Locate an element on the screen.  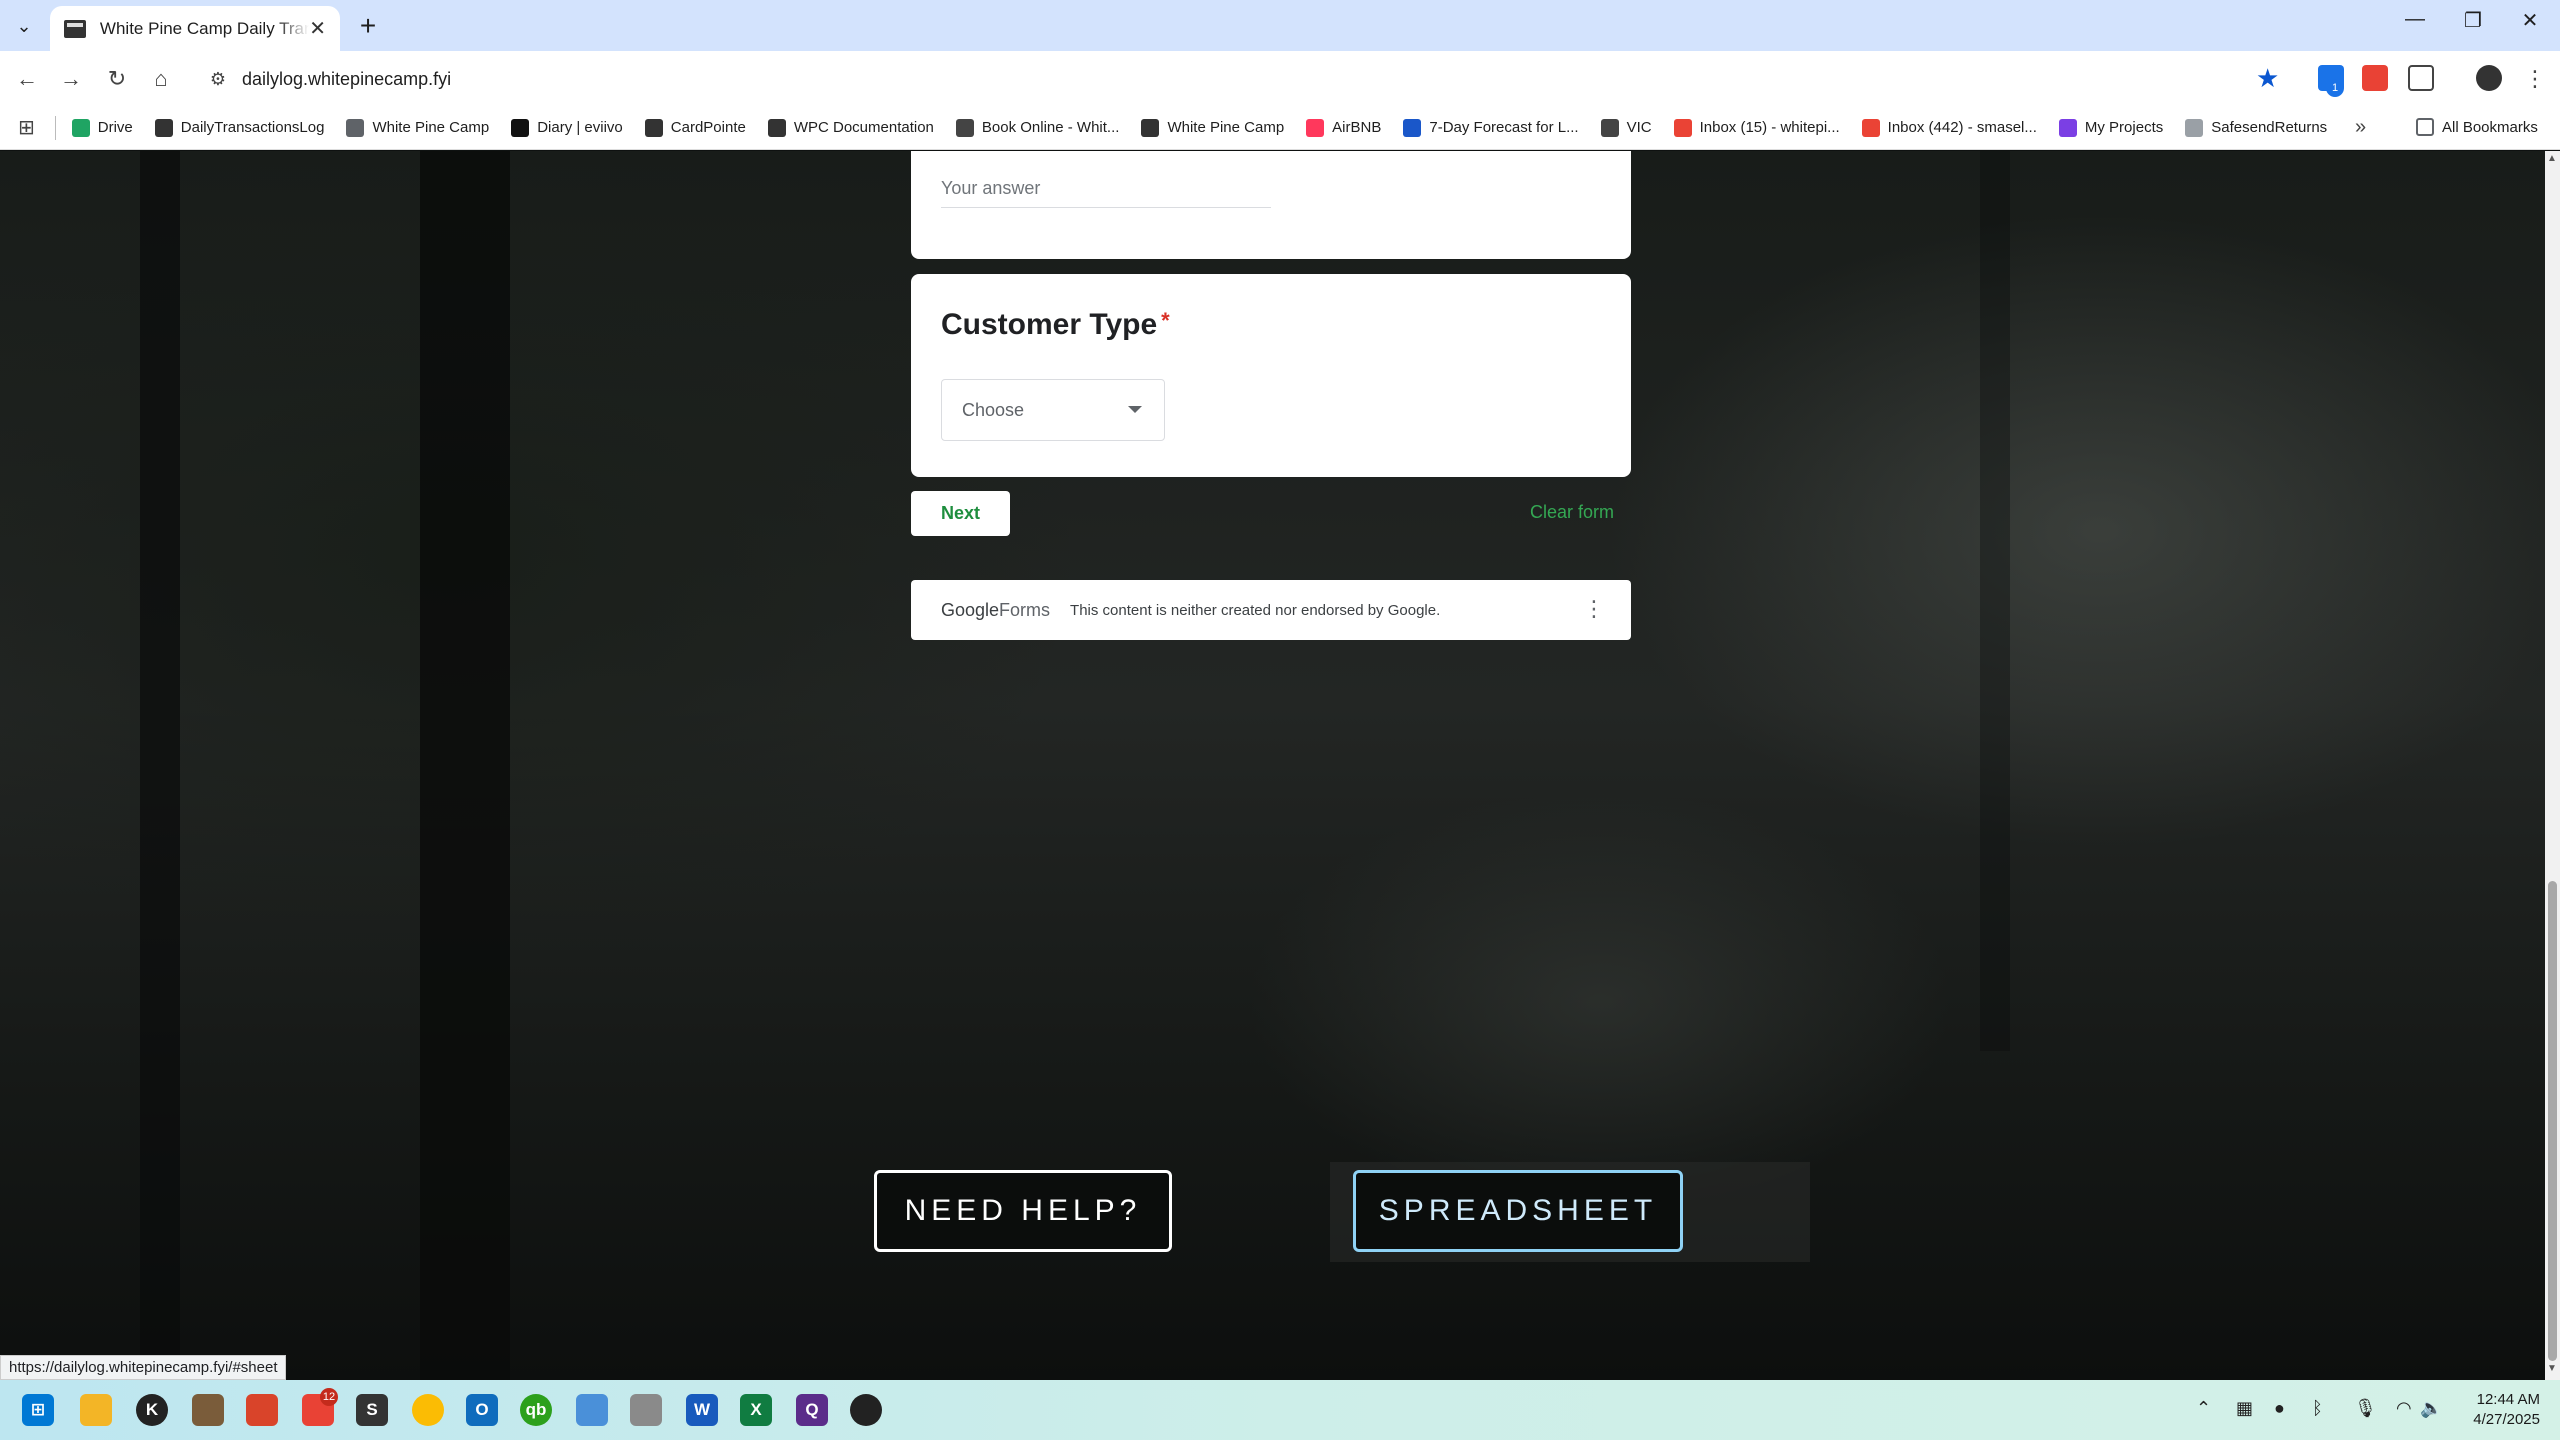
need-help-button: NEED HELP? is located at coordinates (1023, 1211).